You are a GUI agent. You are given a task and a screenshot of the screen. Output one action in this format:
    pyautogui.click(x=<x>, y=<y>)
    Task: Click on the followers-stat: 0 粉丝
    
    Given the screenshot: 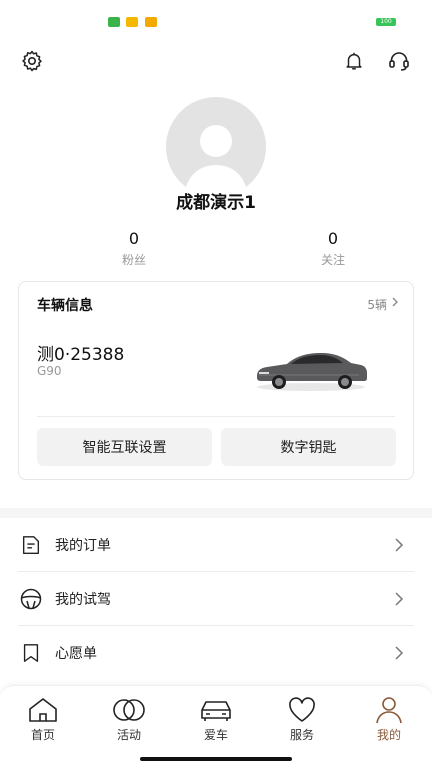 What is the action you would take?
    pyautogui.click(x=134, y=248)
    